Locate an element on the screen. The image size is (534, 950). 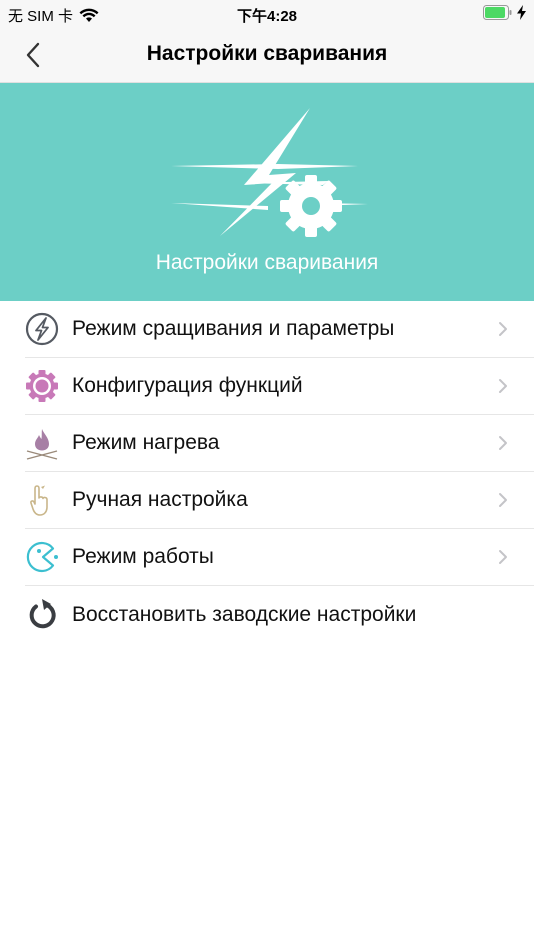
status-time: 下午4:28 is located at coordinates (267, 16).